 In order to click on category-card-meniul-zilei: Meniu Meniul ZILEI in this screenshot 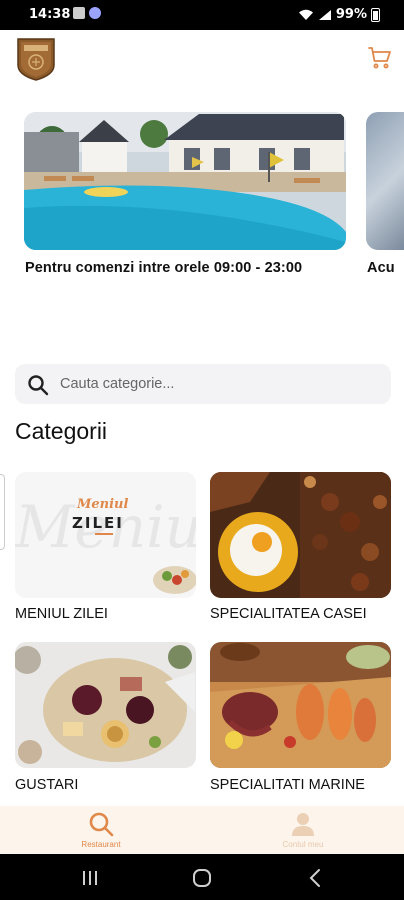, I will do `click(105, 535)`.